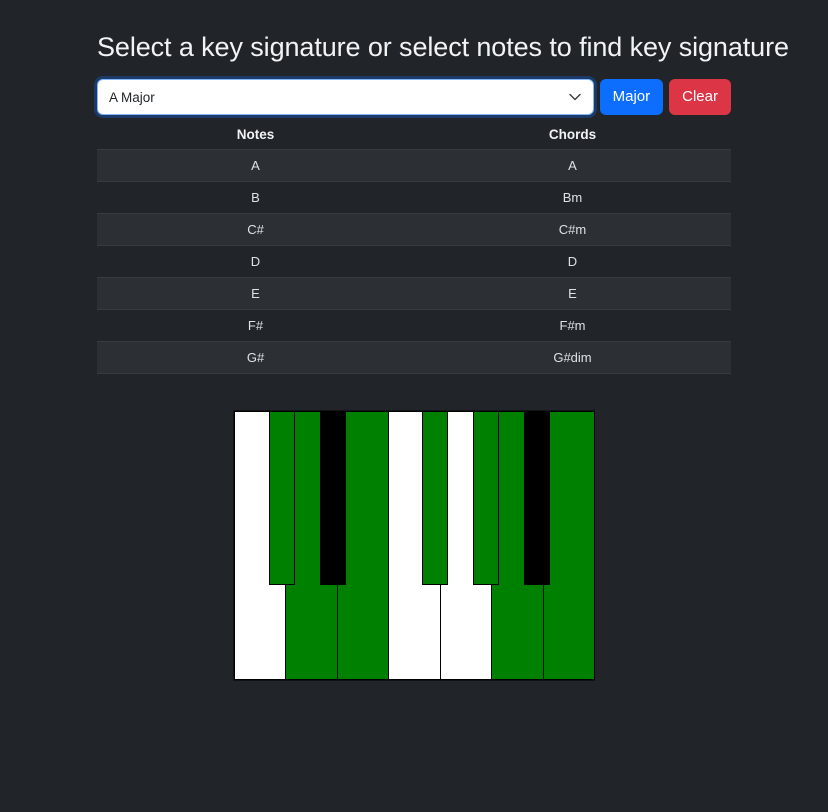 This screenshot has height=812, width=828. What do you see at coordinates (537, 498) in the screenshot?
I see `piano-black-key-asharp` at bounding box center [537, 498].